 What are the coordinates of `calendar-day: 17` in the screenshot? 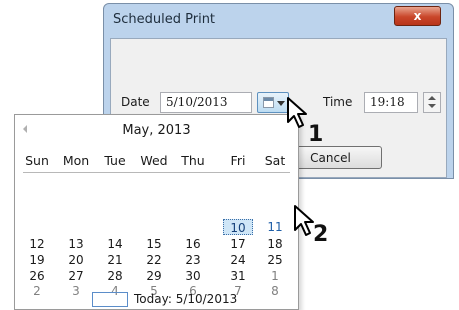 It's located at (238, 244).